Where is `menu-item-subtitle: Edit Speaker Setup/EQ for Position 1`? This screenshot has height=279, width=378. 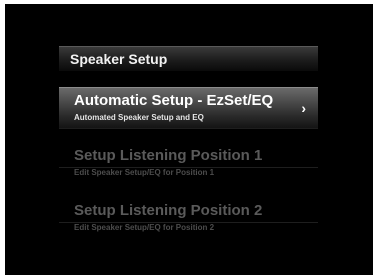 menu-item-subtitle: Edit Speaker Setup/EQ for Position 1 is located at coordinates (144, 172).